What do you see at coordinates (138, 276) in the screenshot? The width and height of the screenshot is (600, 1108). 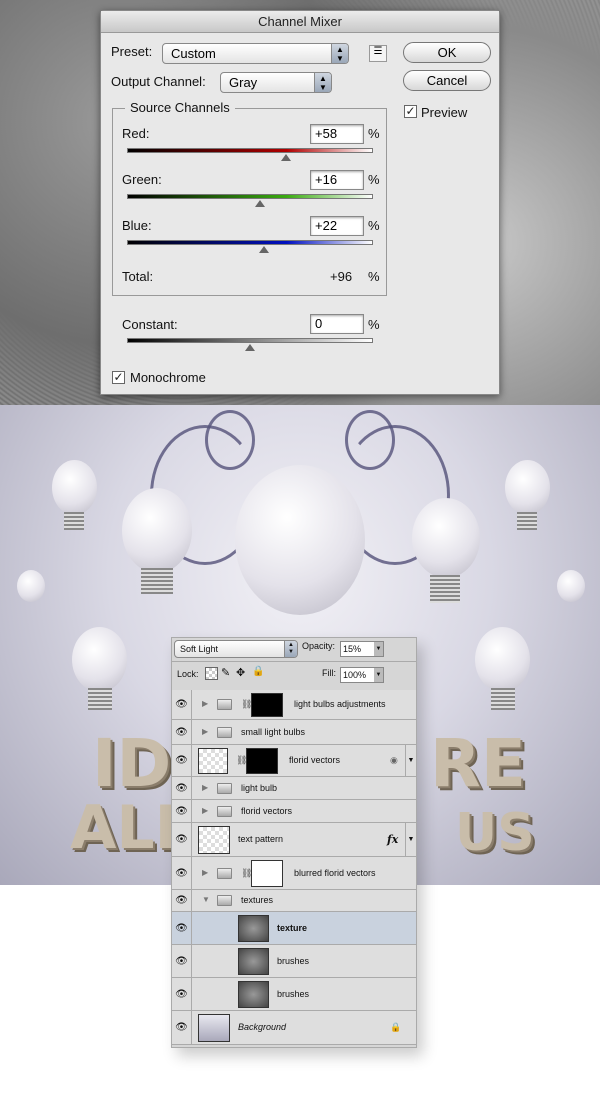 I see `total-label: Total:` at bounding box center [138, 276].